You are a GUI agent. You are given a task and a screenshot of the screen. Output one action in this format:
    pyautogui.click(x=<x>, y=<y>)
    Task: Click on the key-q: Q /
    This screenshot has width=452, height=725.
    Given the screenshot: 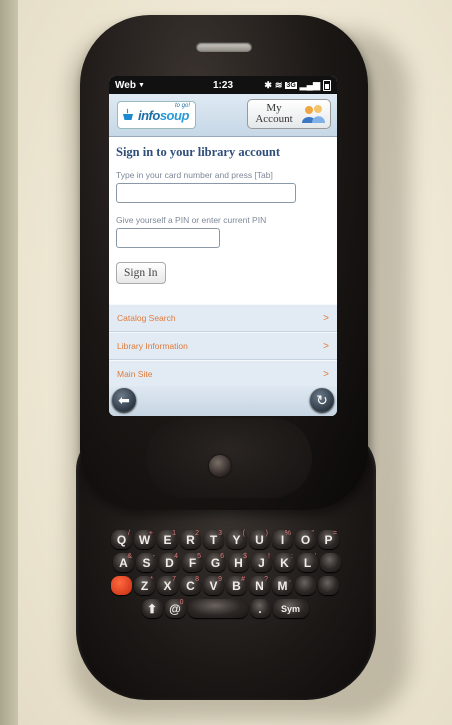 What is the action you would take?
    pyautogui.click(x=121, y=539)
    